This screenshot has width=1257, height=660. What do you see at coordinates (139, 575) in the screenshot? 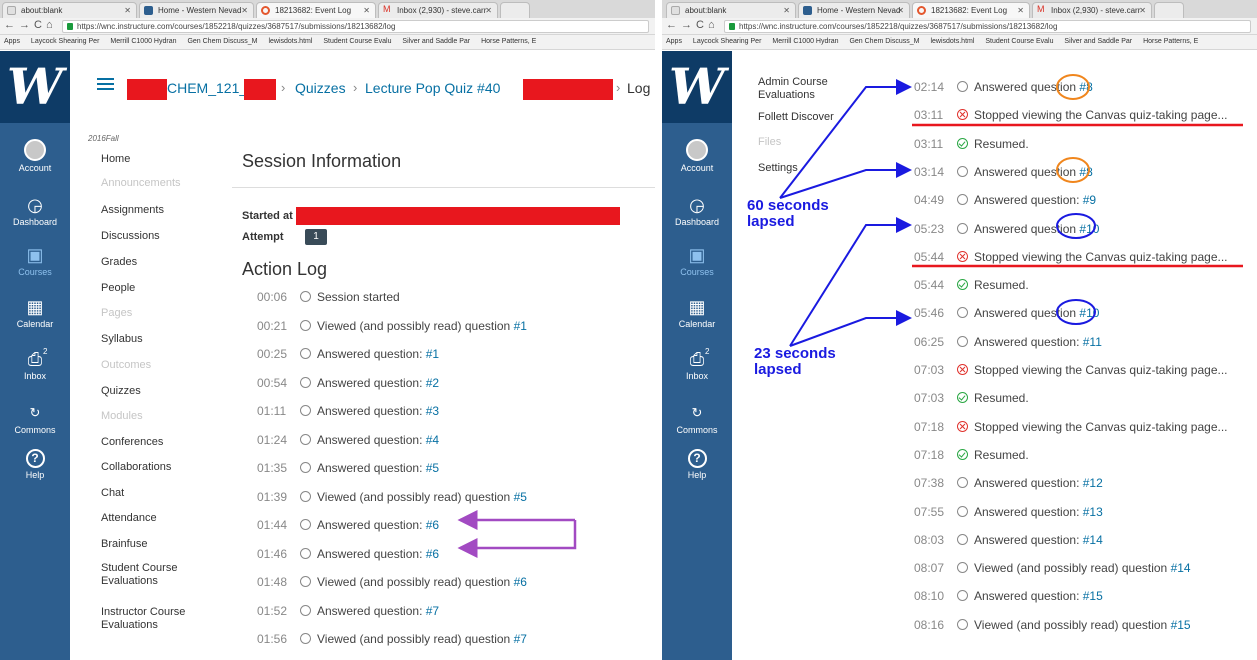
I see `course-nav-item: Student Course Evaluations` at bounding box center [139, 575].